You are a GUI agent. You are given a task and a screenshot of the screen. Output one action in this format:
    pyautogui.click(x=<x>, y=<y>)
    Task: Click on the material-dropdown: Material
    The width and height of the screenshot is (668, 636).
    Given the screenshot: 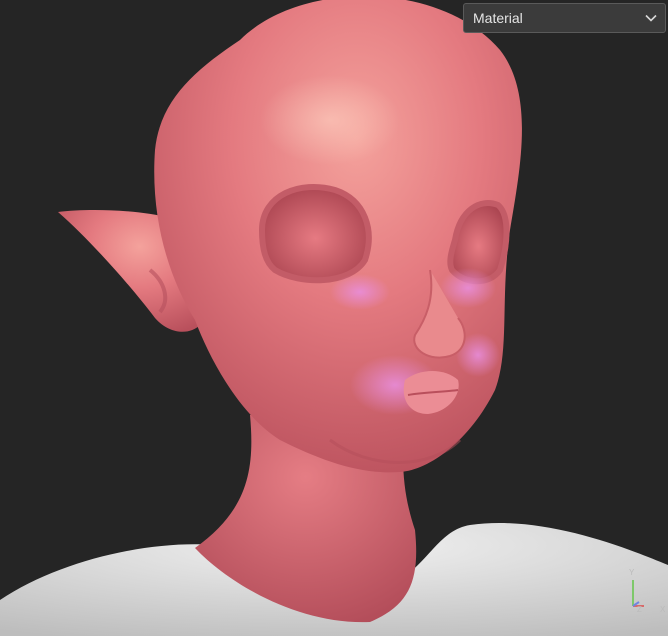 What is the action you would take?
    pyautogui.click(x=564, y=18)
    